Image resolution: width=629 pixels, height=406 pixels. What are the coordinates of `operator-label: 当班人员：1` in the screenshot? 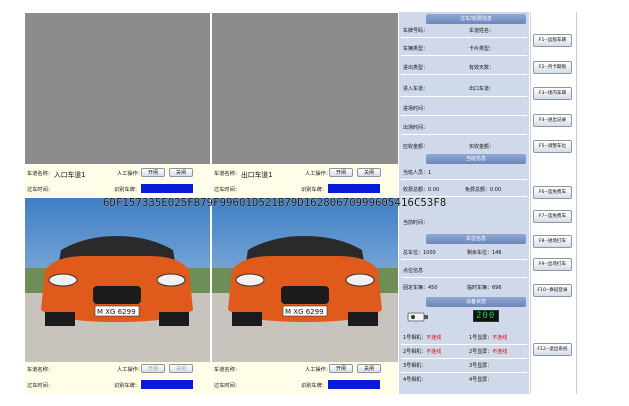 It's located at (417, 173).